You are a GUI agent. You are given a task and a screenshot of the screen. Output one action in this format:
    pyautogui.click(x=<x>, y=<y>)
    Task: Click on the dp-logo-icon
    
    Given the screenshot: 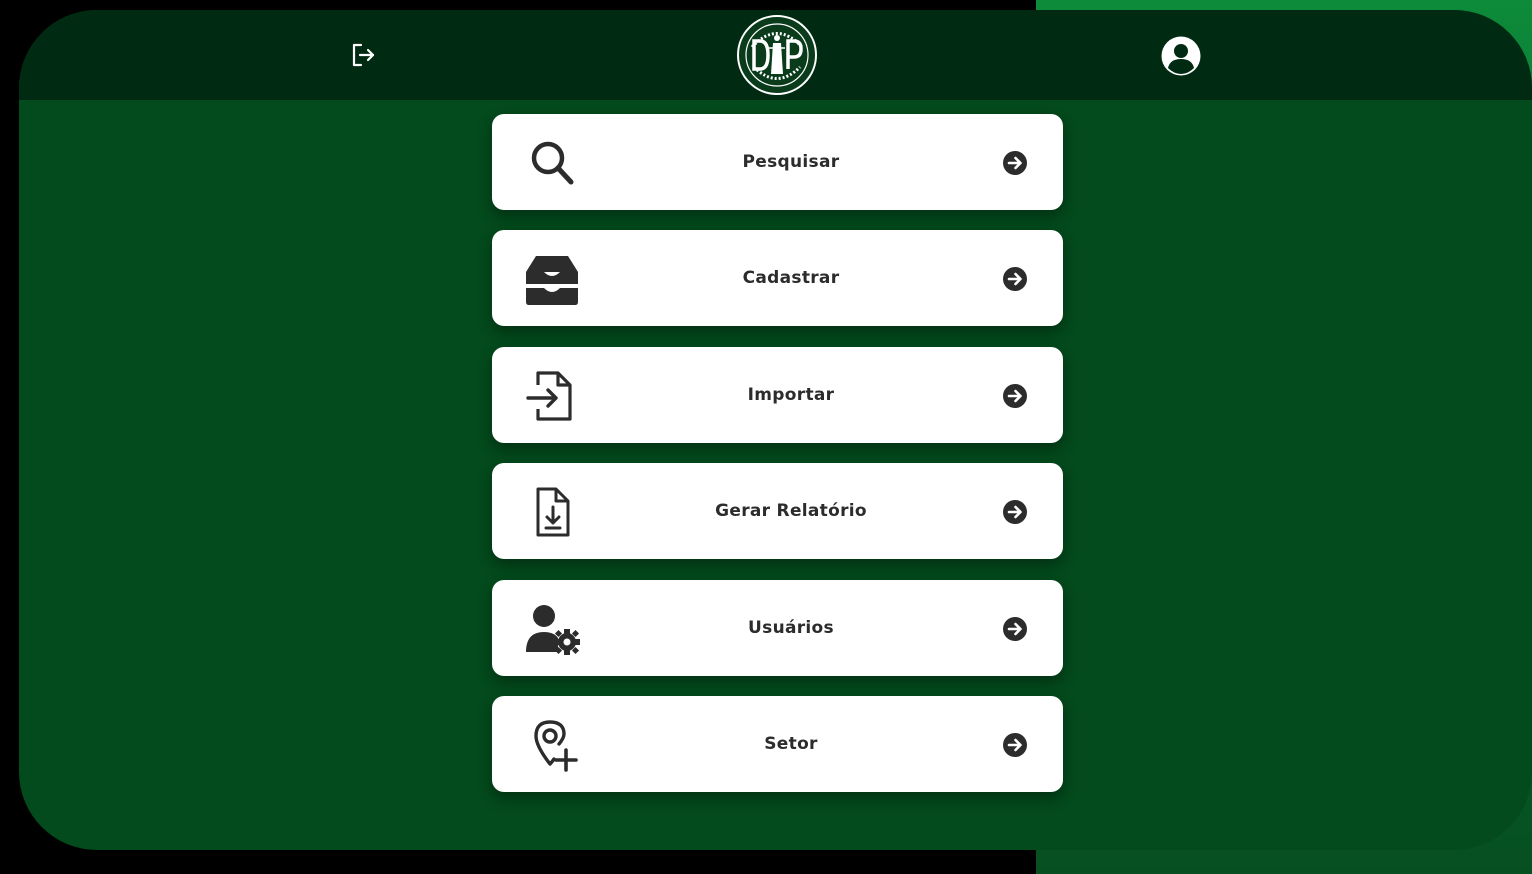 What is the action you would take?
    pyautogui.click(x=777, y=55)
    